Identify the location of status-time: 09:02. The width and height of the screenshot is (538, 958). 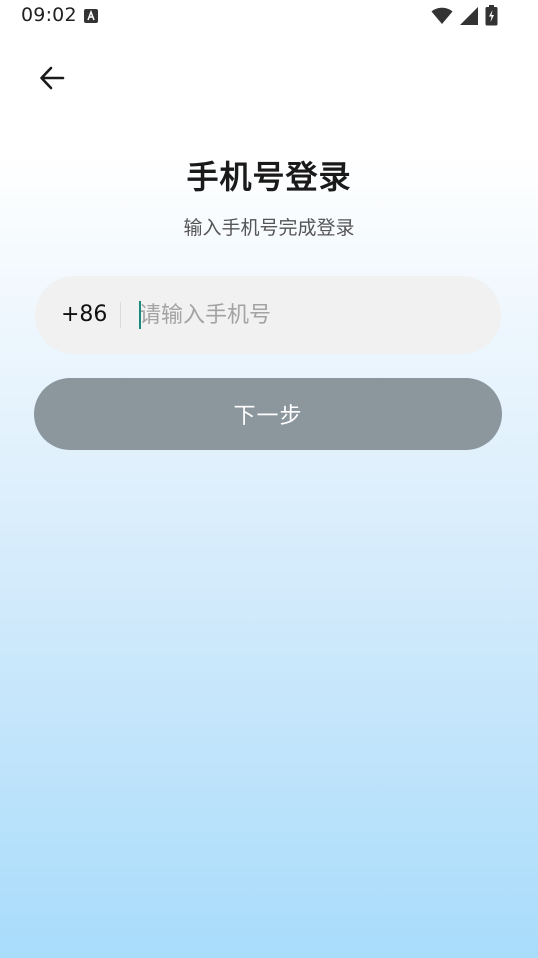
(49, 15).